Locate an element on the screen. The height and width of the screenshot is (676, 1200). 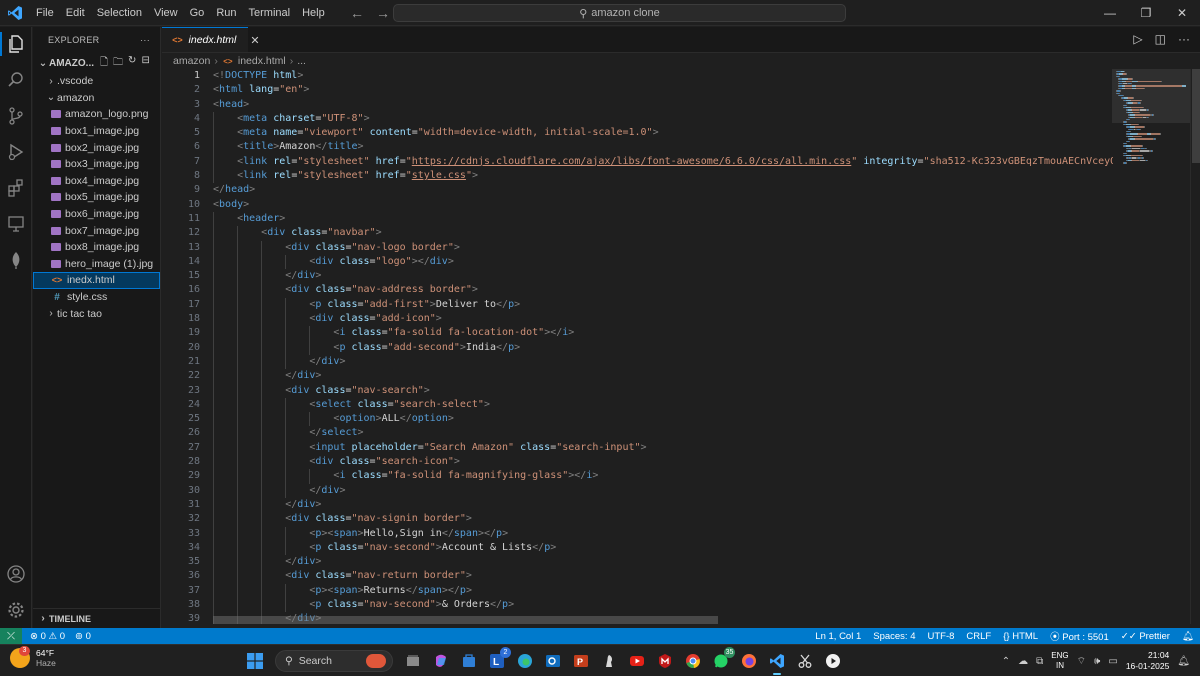
code-line: <div class="navbar"> is located at coordinates (663, 233).